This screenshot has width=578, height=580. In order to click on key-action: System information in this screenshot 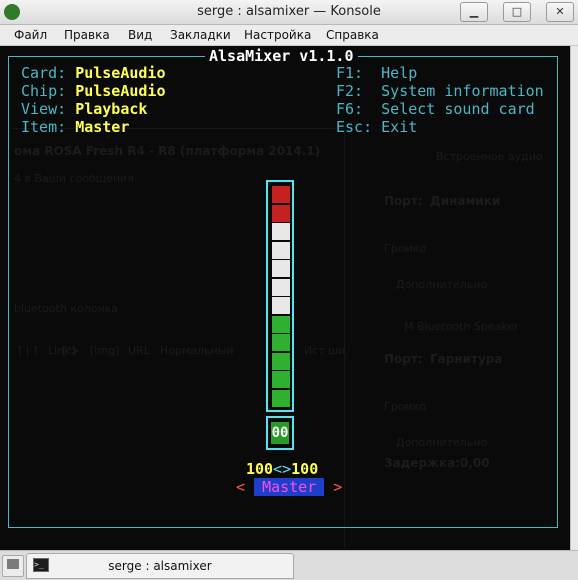, I will do `click(462, 91)`.